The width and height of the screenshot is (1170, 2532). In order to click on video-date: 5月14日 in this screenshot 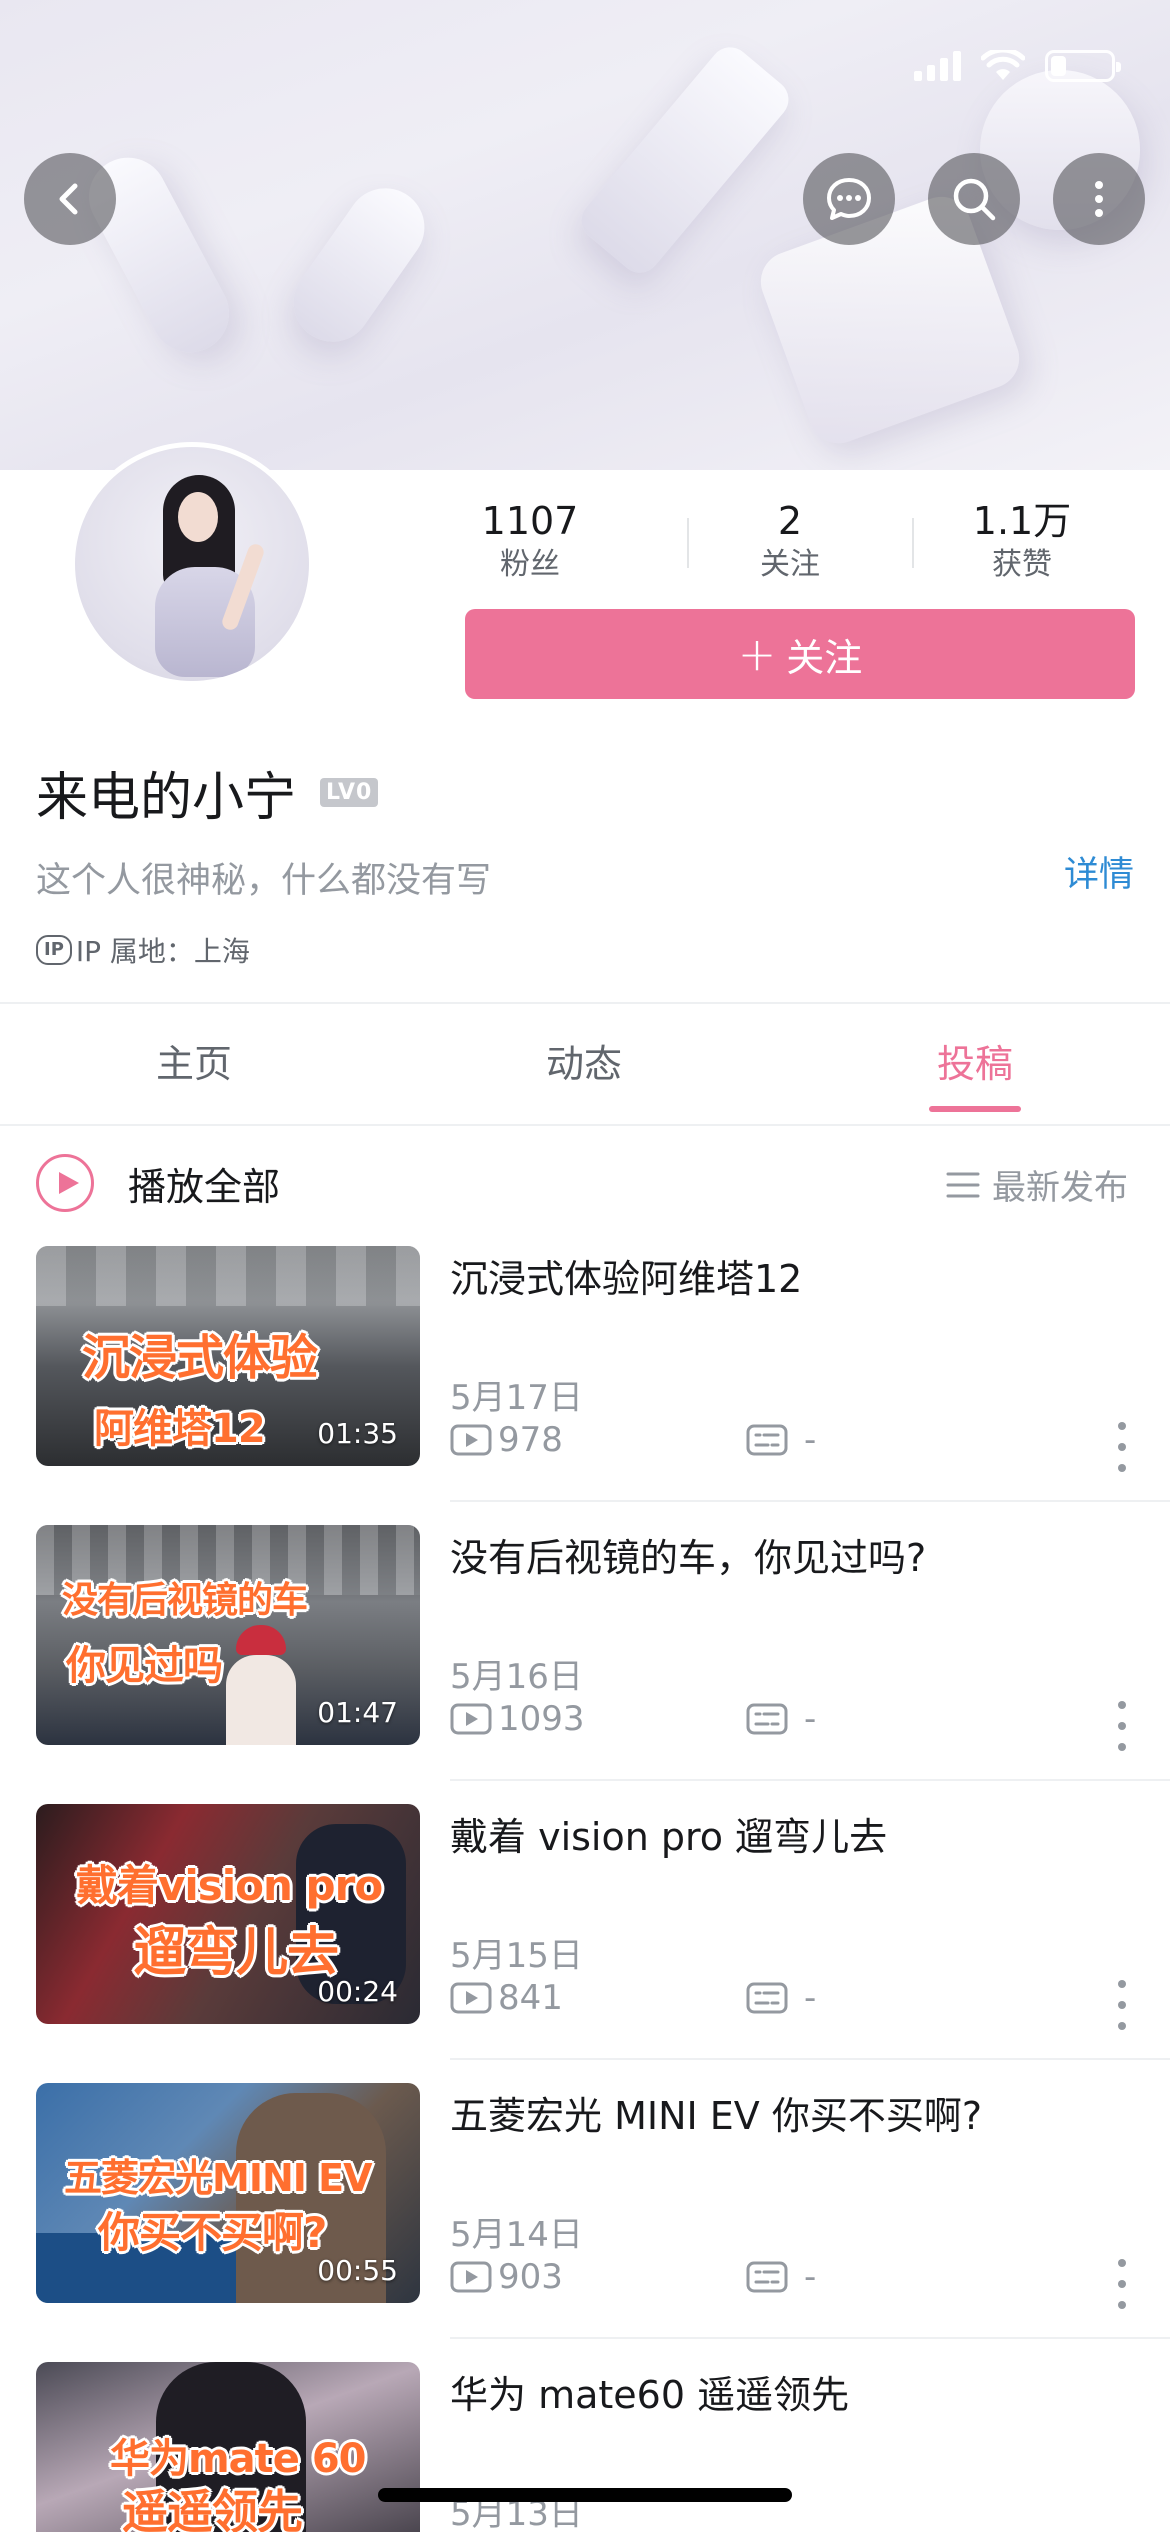, I will do `click(516, 2235)`.